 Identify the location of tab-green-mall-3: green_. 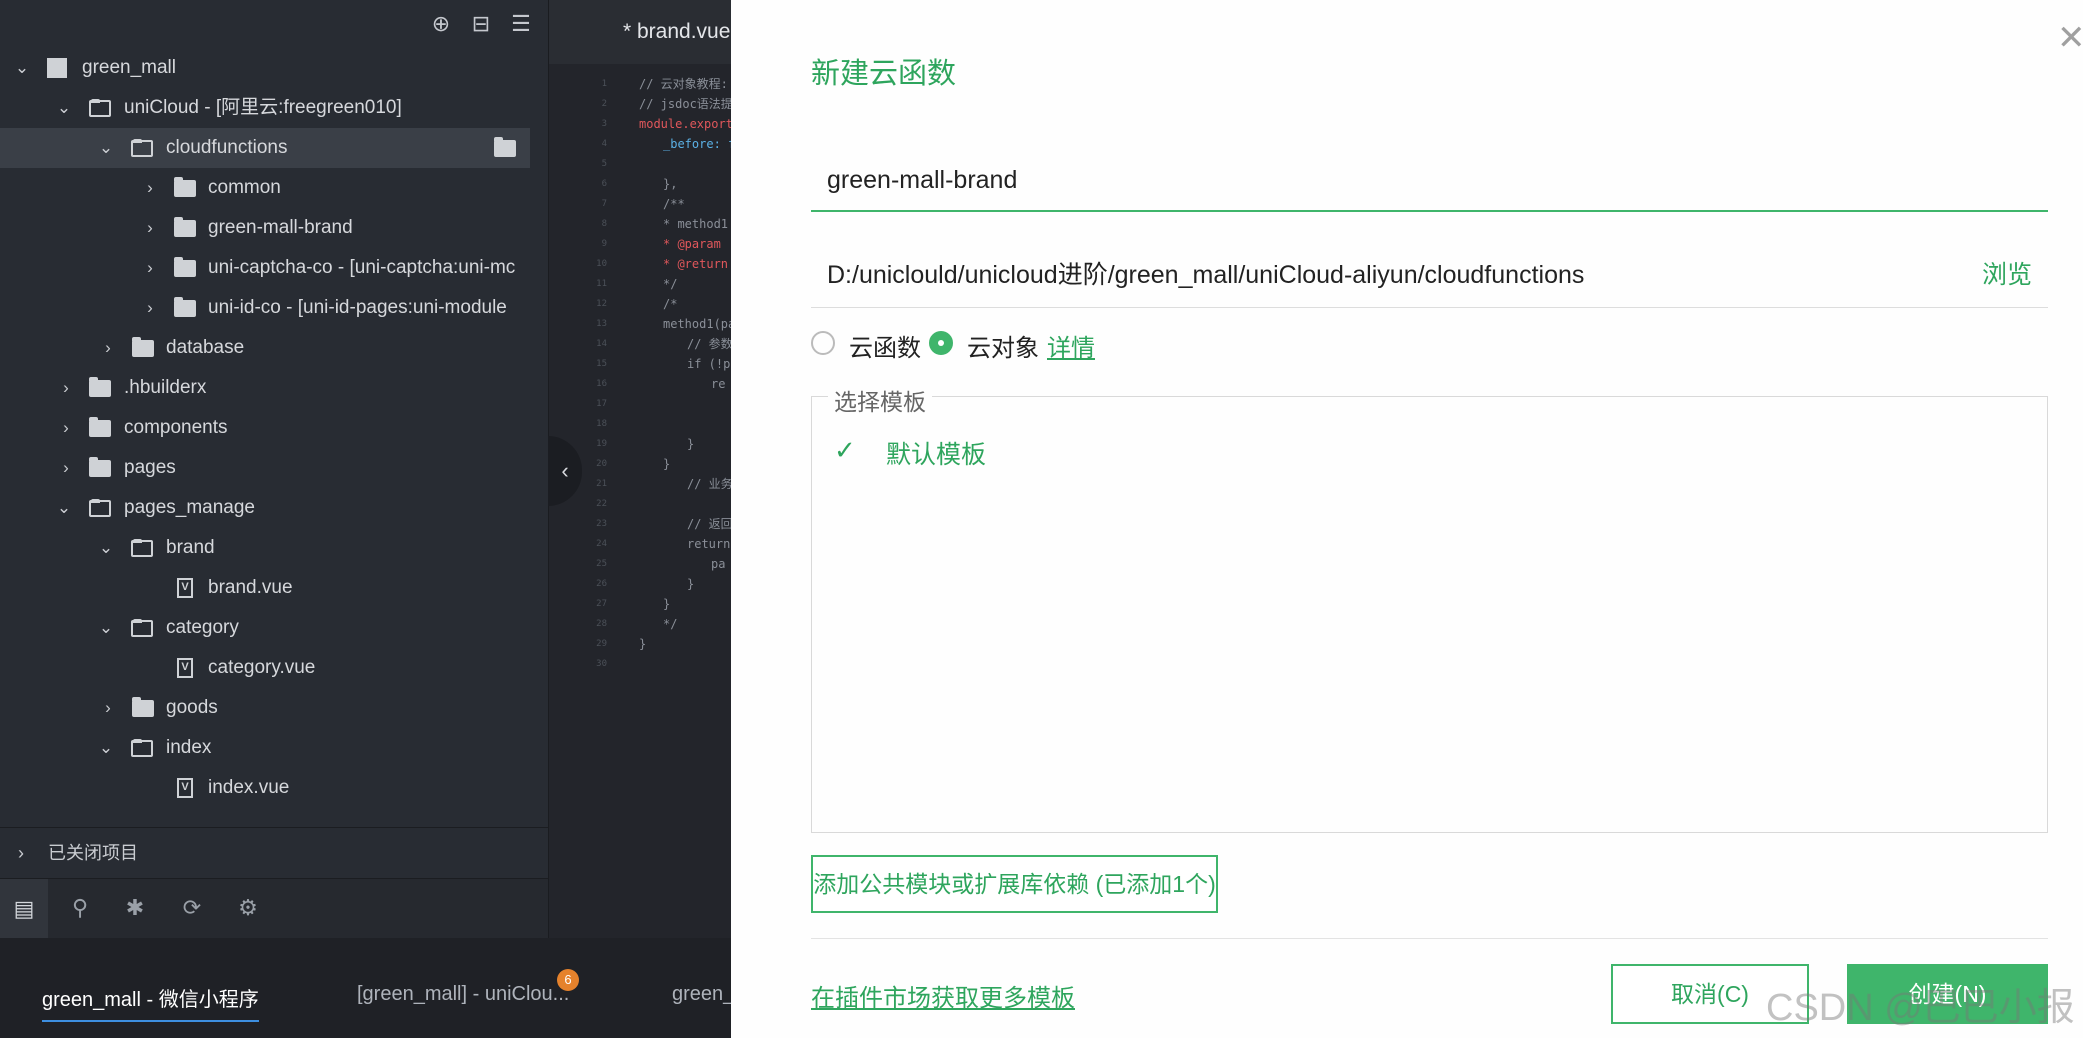
(703, 994).